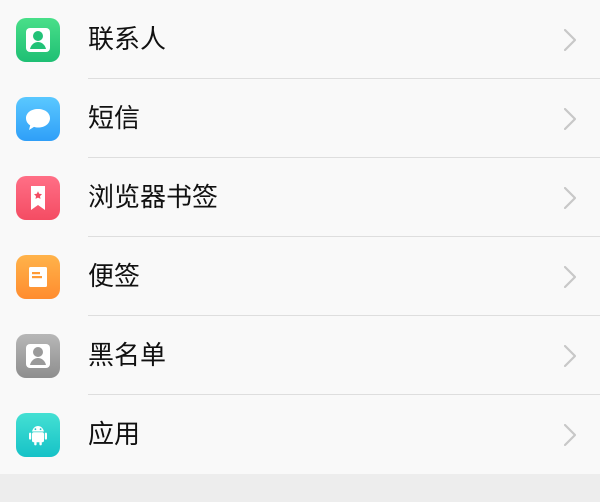 This screenshot has width=600, height=502. I want to click on item-label: 联系人, so click(127, 39).